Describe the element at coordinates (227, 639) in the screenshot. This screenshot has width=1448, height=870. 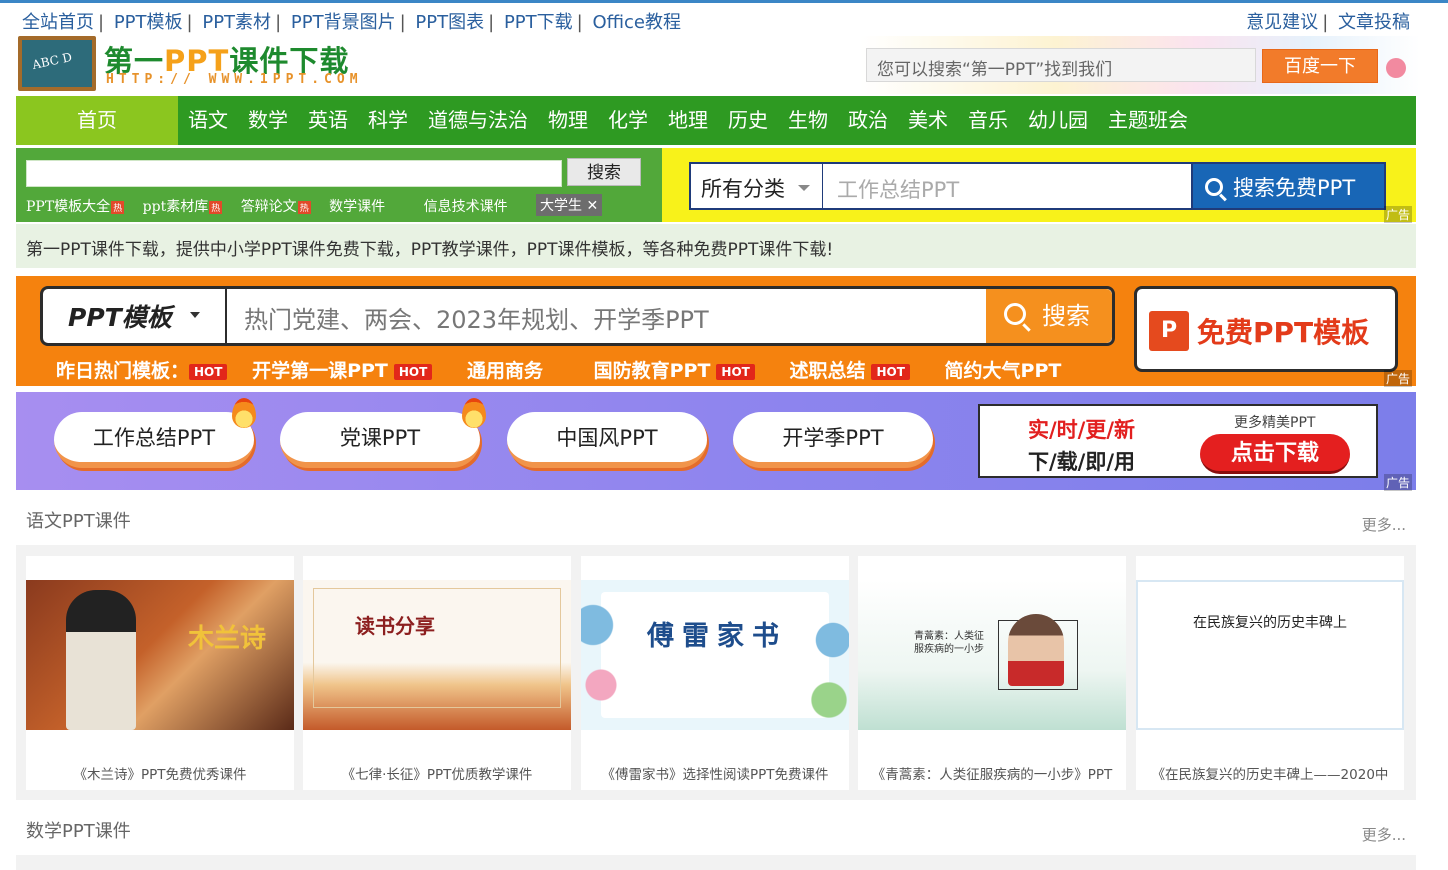
I see `thumbnail-text: 木兰诗` at that location.